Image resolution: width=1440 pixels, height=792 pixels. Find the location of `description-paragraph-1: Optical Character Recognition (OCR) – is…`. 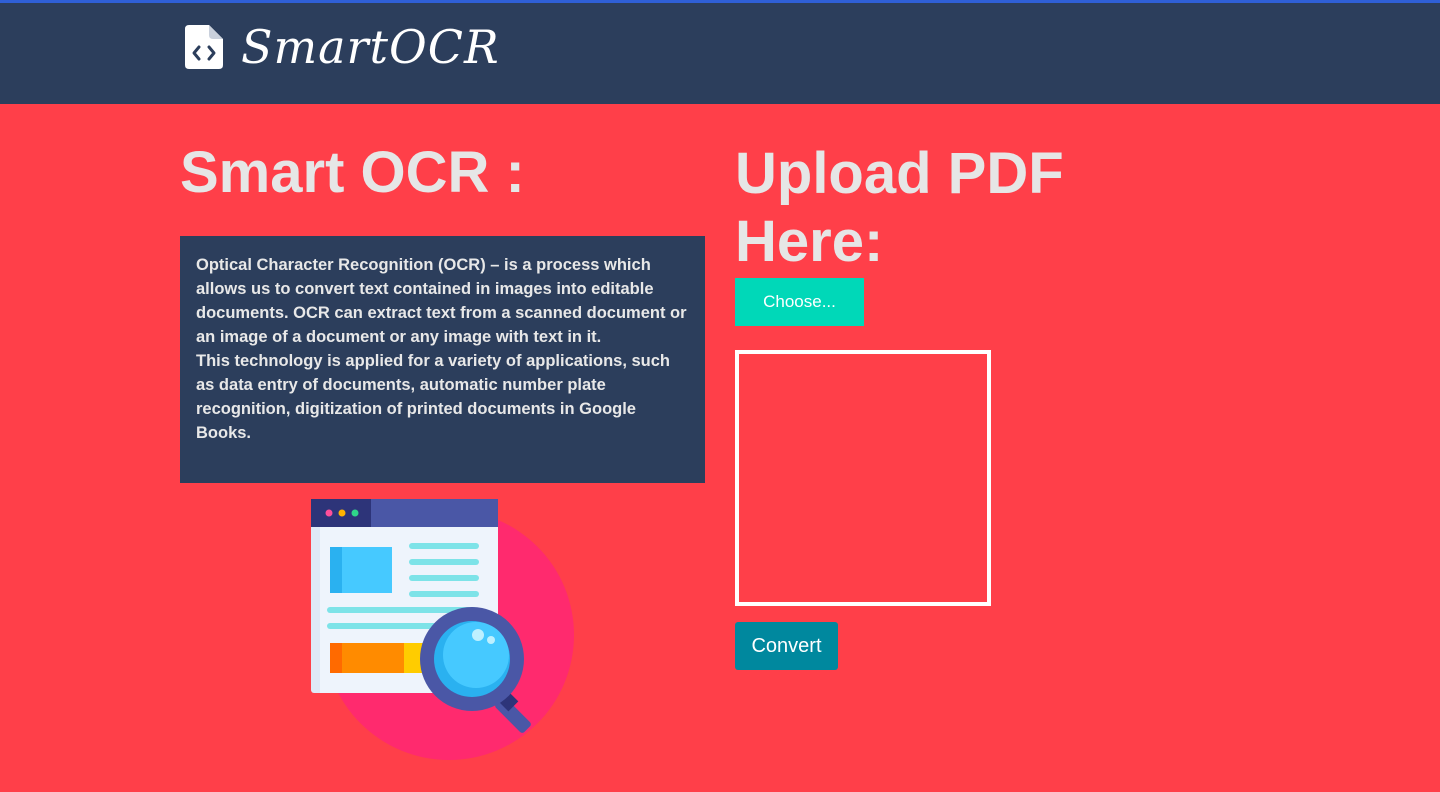

description-paragraph-1: Optical Character Recognition (OCR) – is… is located at coordinates (441, 301).